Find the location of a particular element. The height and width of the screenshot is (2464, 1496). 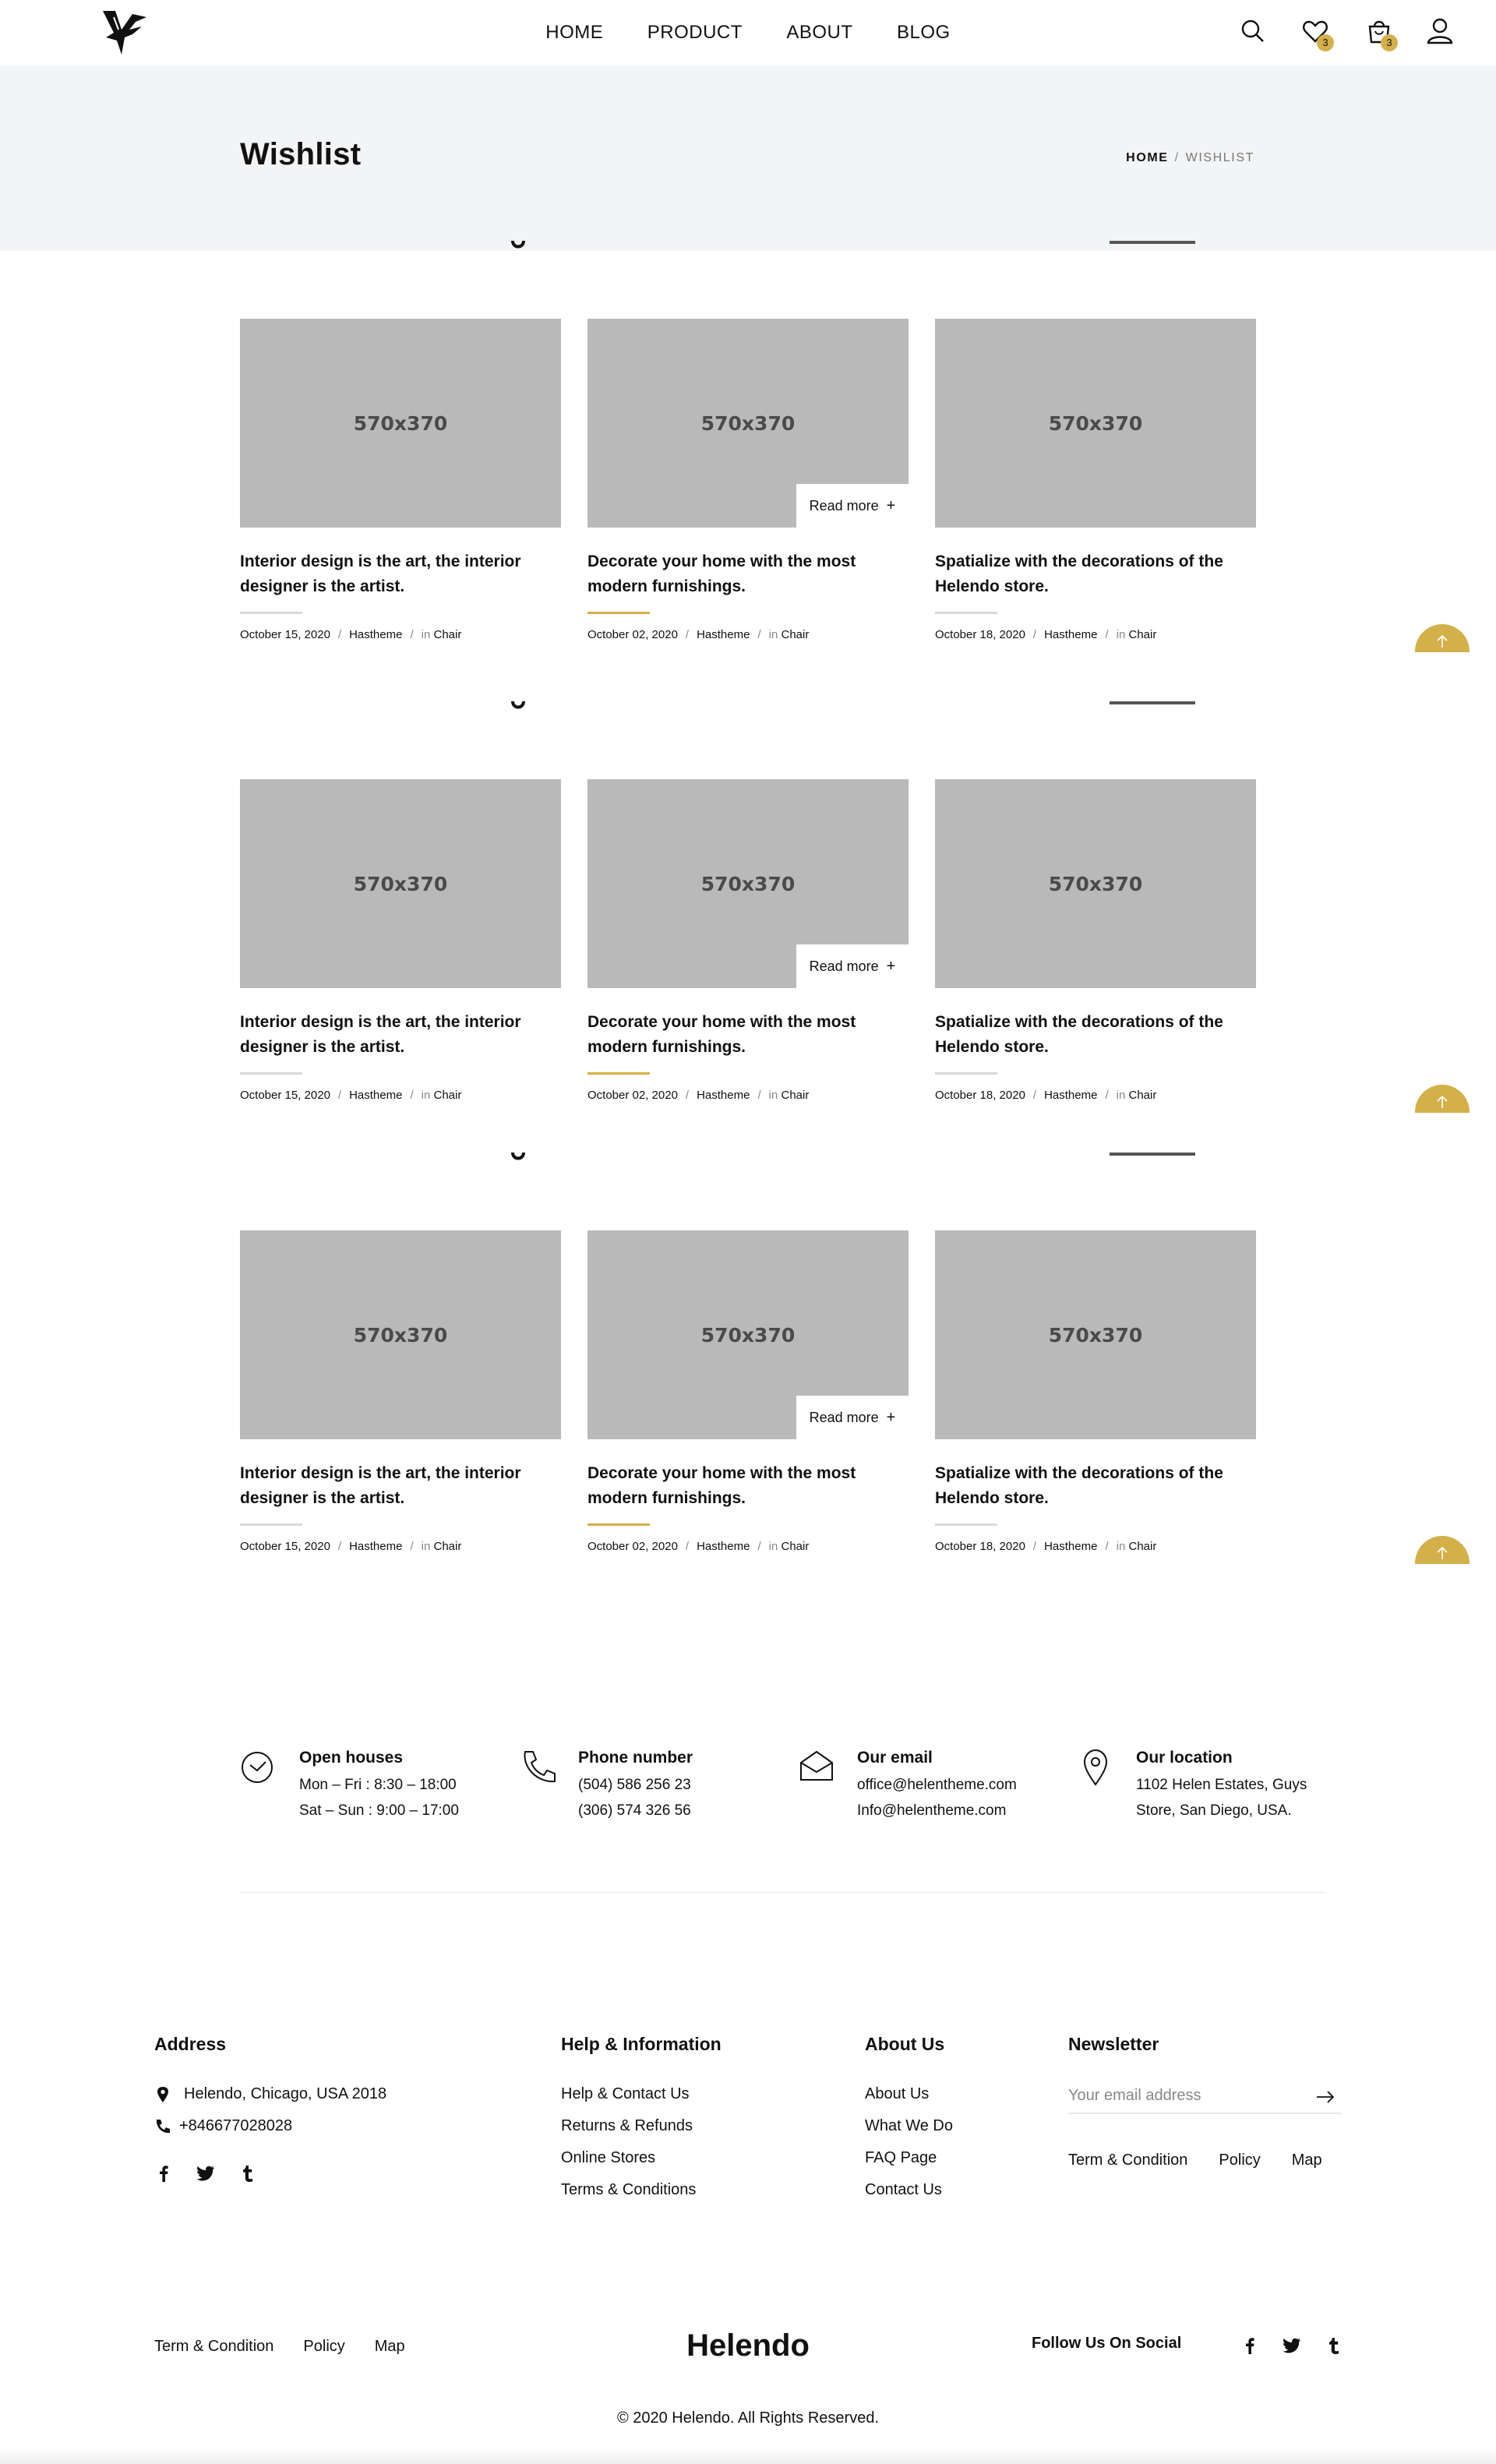

user-account-icon is located at coordinates (1439, 31).